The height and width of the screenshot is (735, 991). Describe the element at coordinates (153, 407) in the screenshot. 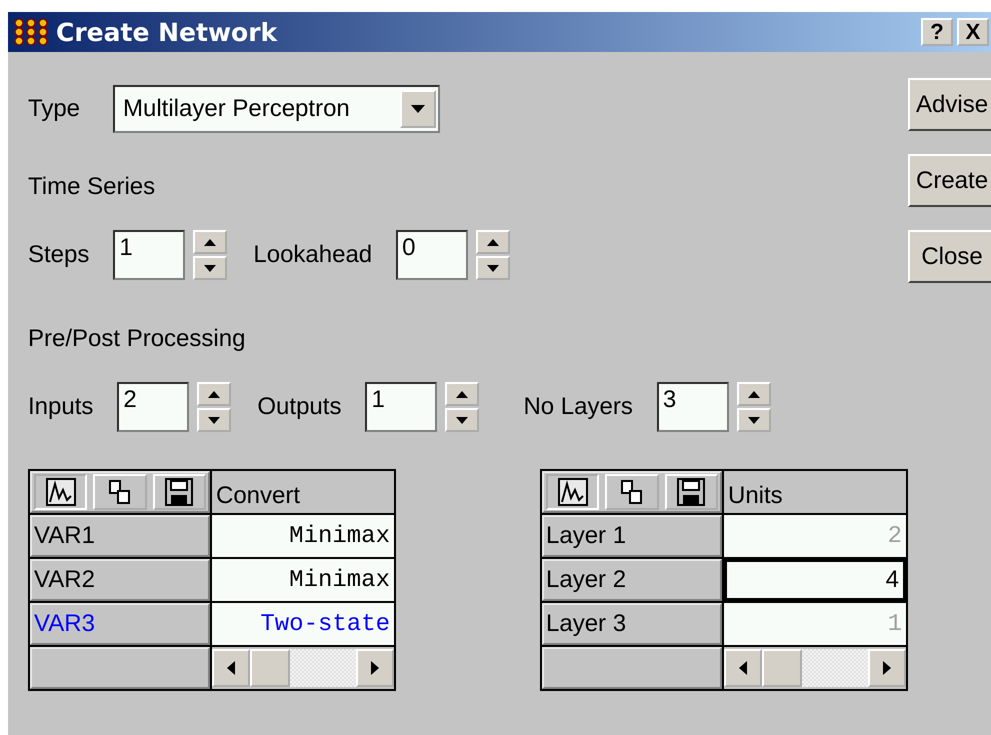

I see `number-field: 2` at that location.